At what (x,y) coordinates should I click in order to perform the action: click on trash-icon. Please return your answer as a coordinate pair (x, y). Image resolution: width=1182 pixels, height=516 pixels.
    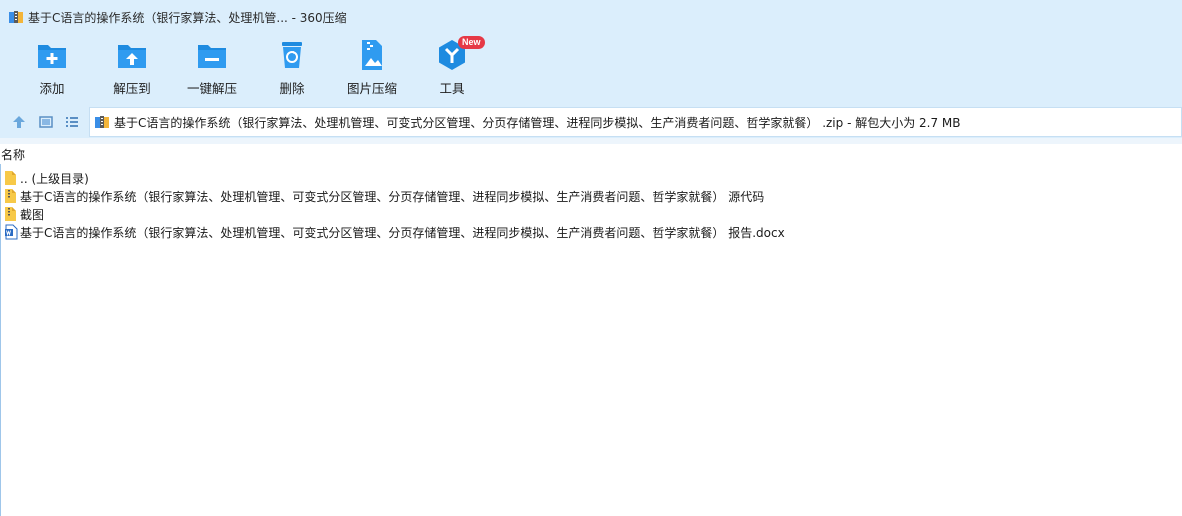
    Looking at the image, I should click on (292, 55).